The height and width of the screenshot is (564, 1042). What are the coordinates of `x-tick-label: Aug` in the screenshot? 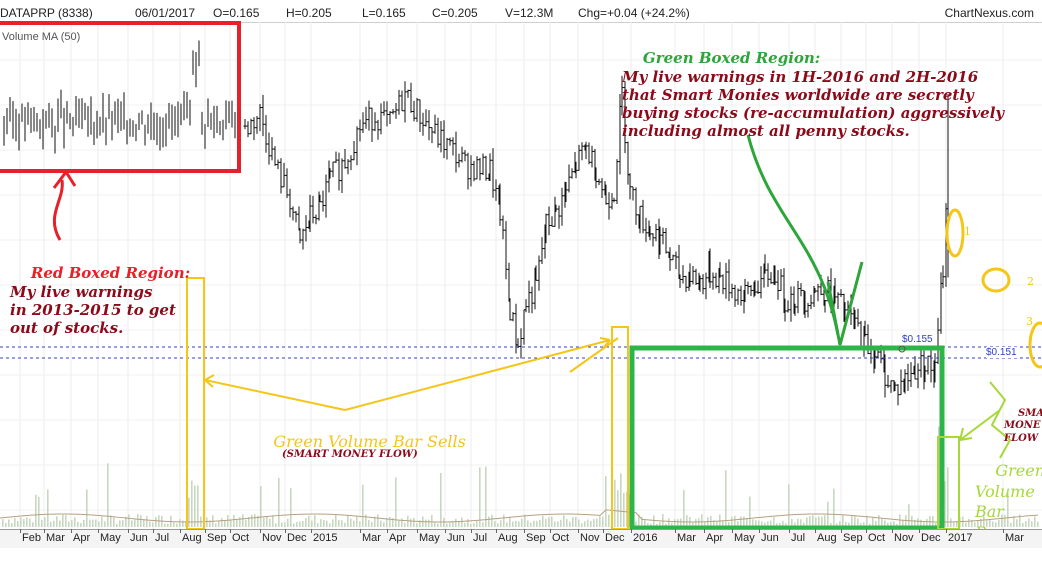 It's located at (192, 538).